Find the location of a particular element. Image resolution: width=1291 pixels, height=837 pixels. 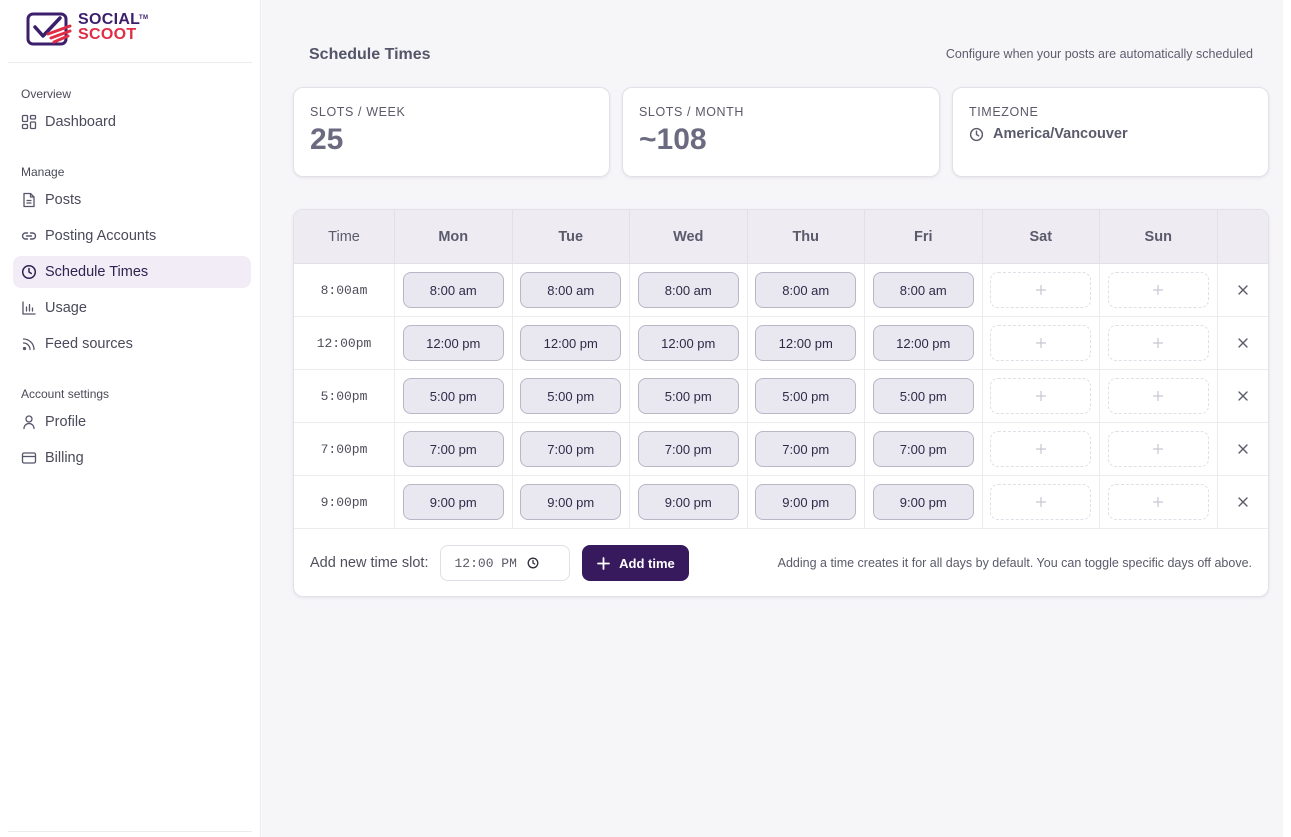

sidebar-item-label: Billing is located at coordinates (64, 458).